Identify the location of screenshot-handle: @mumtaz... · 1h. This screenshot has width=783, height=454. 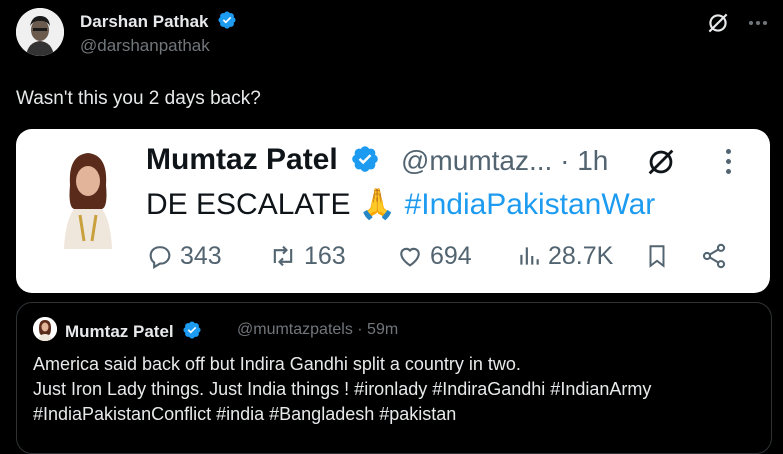
(505, 160).